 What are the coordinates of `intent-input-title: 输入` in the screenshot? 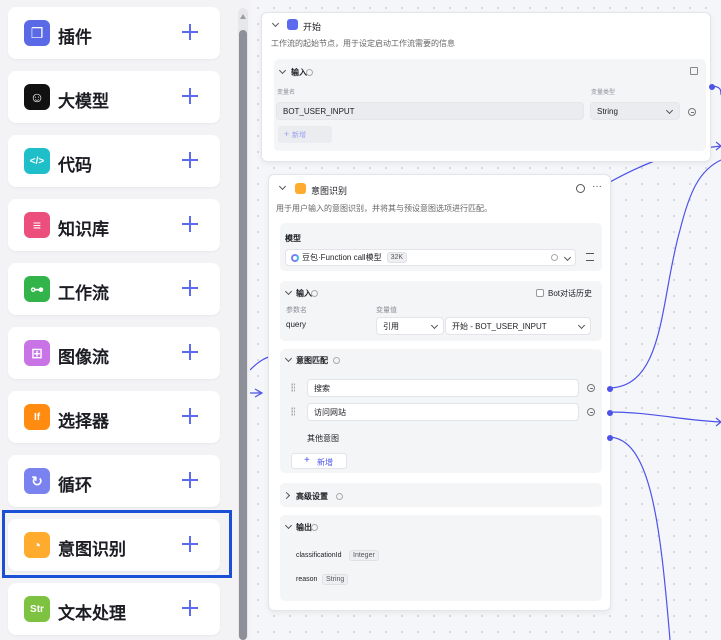 It's located at (304, 293).